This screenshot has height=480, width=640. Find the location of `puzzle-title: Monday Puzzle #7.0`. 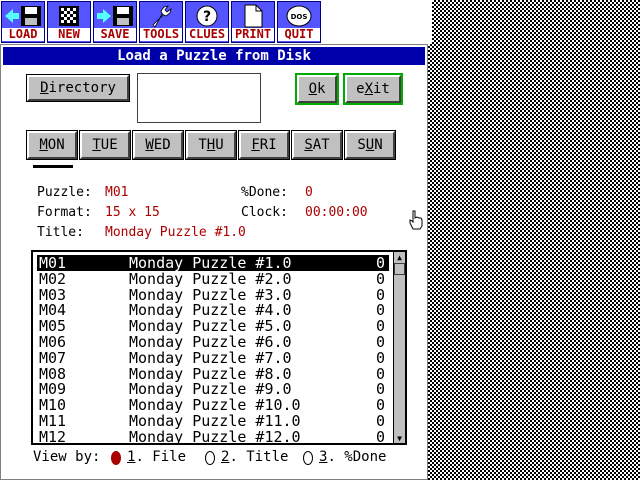

puzzle-title: Monday Puzzle #7.0 is located at coordinates (210, 357).